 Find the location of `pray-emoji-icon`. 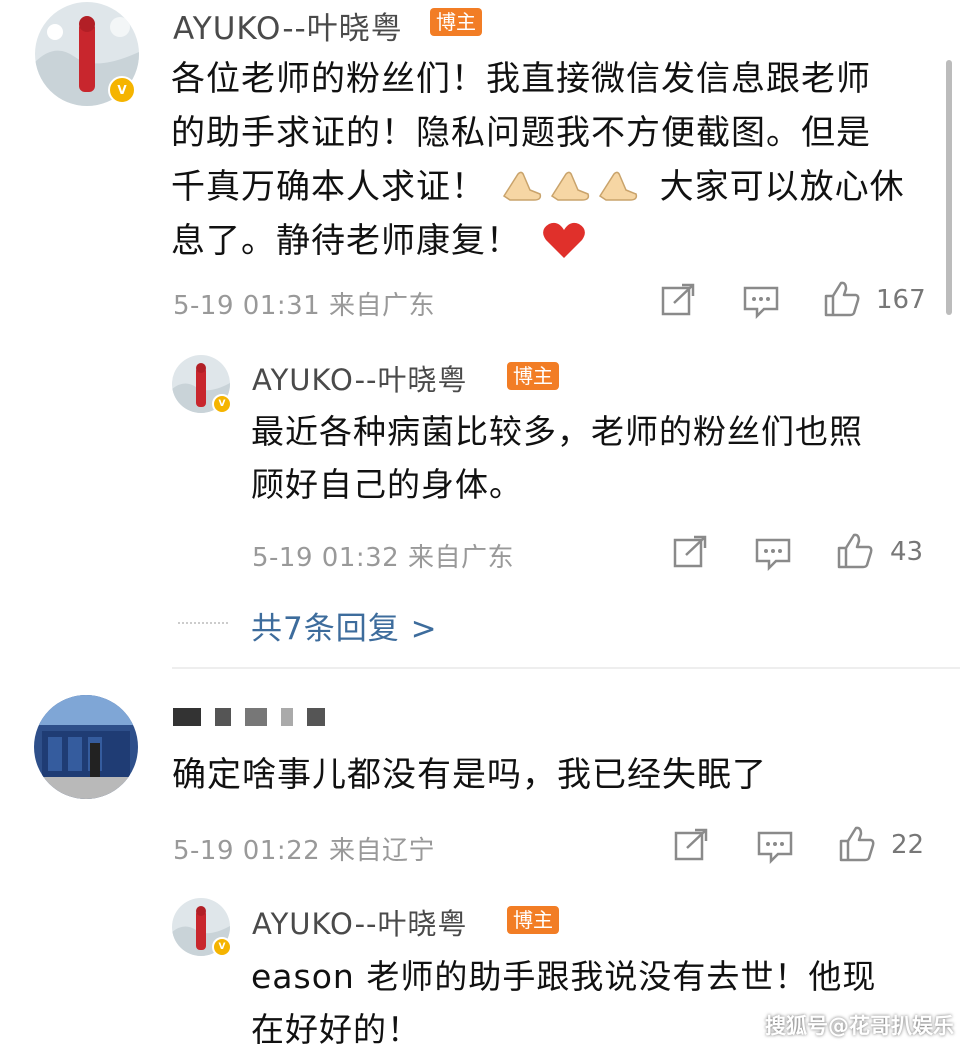

pray-emoji-icon is located at coordinates (576, 187).